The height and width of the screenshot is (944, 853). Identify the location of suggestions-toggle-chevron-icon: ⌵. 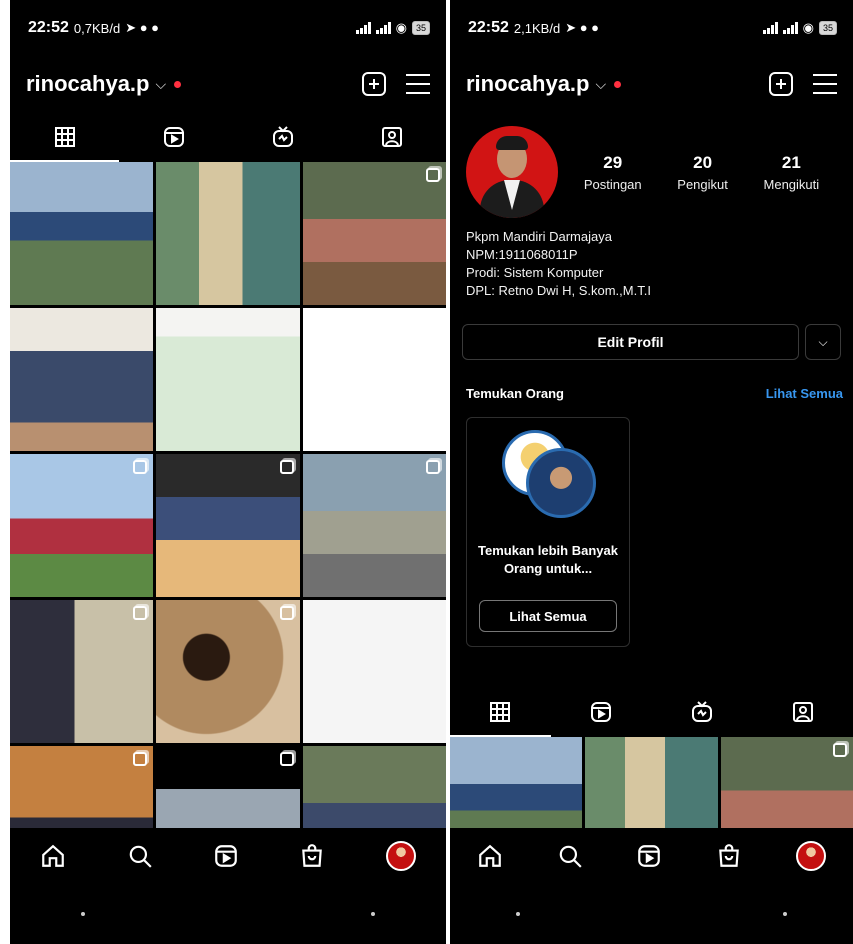
(823, 342).